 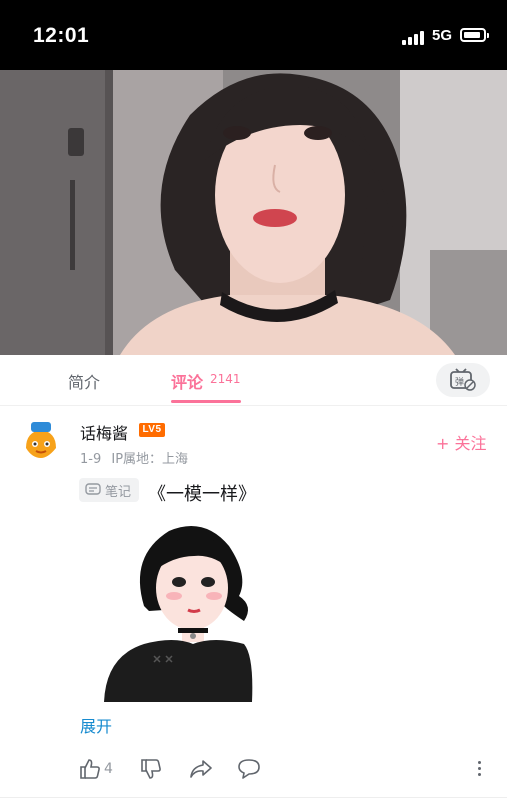 What do you see at coordinates (253, 380) in the screenshot?
I see `tab-bar: 简介 评论 2141 弹` at bounding box center [253, 380].